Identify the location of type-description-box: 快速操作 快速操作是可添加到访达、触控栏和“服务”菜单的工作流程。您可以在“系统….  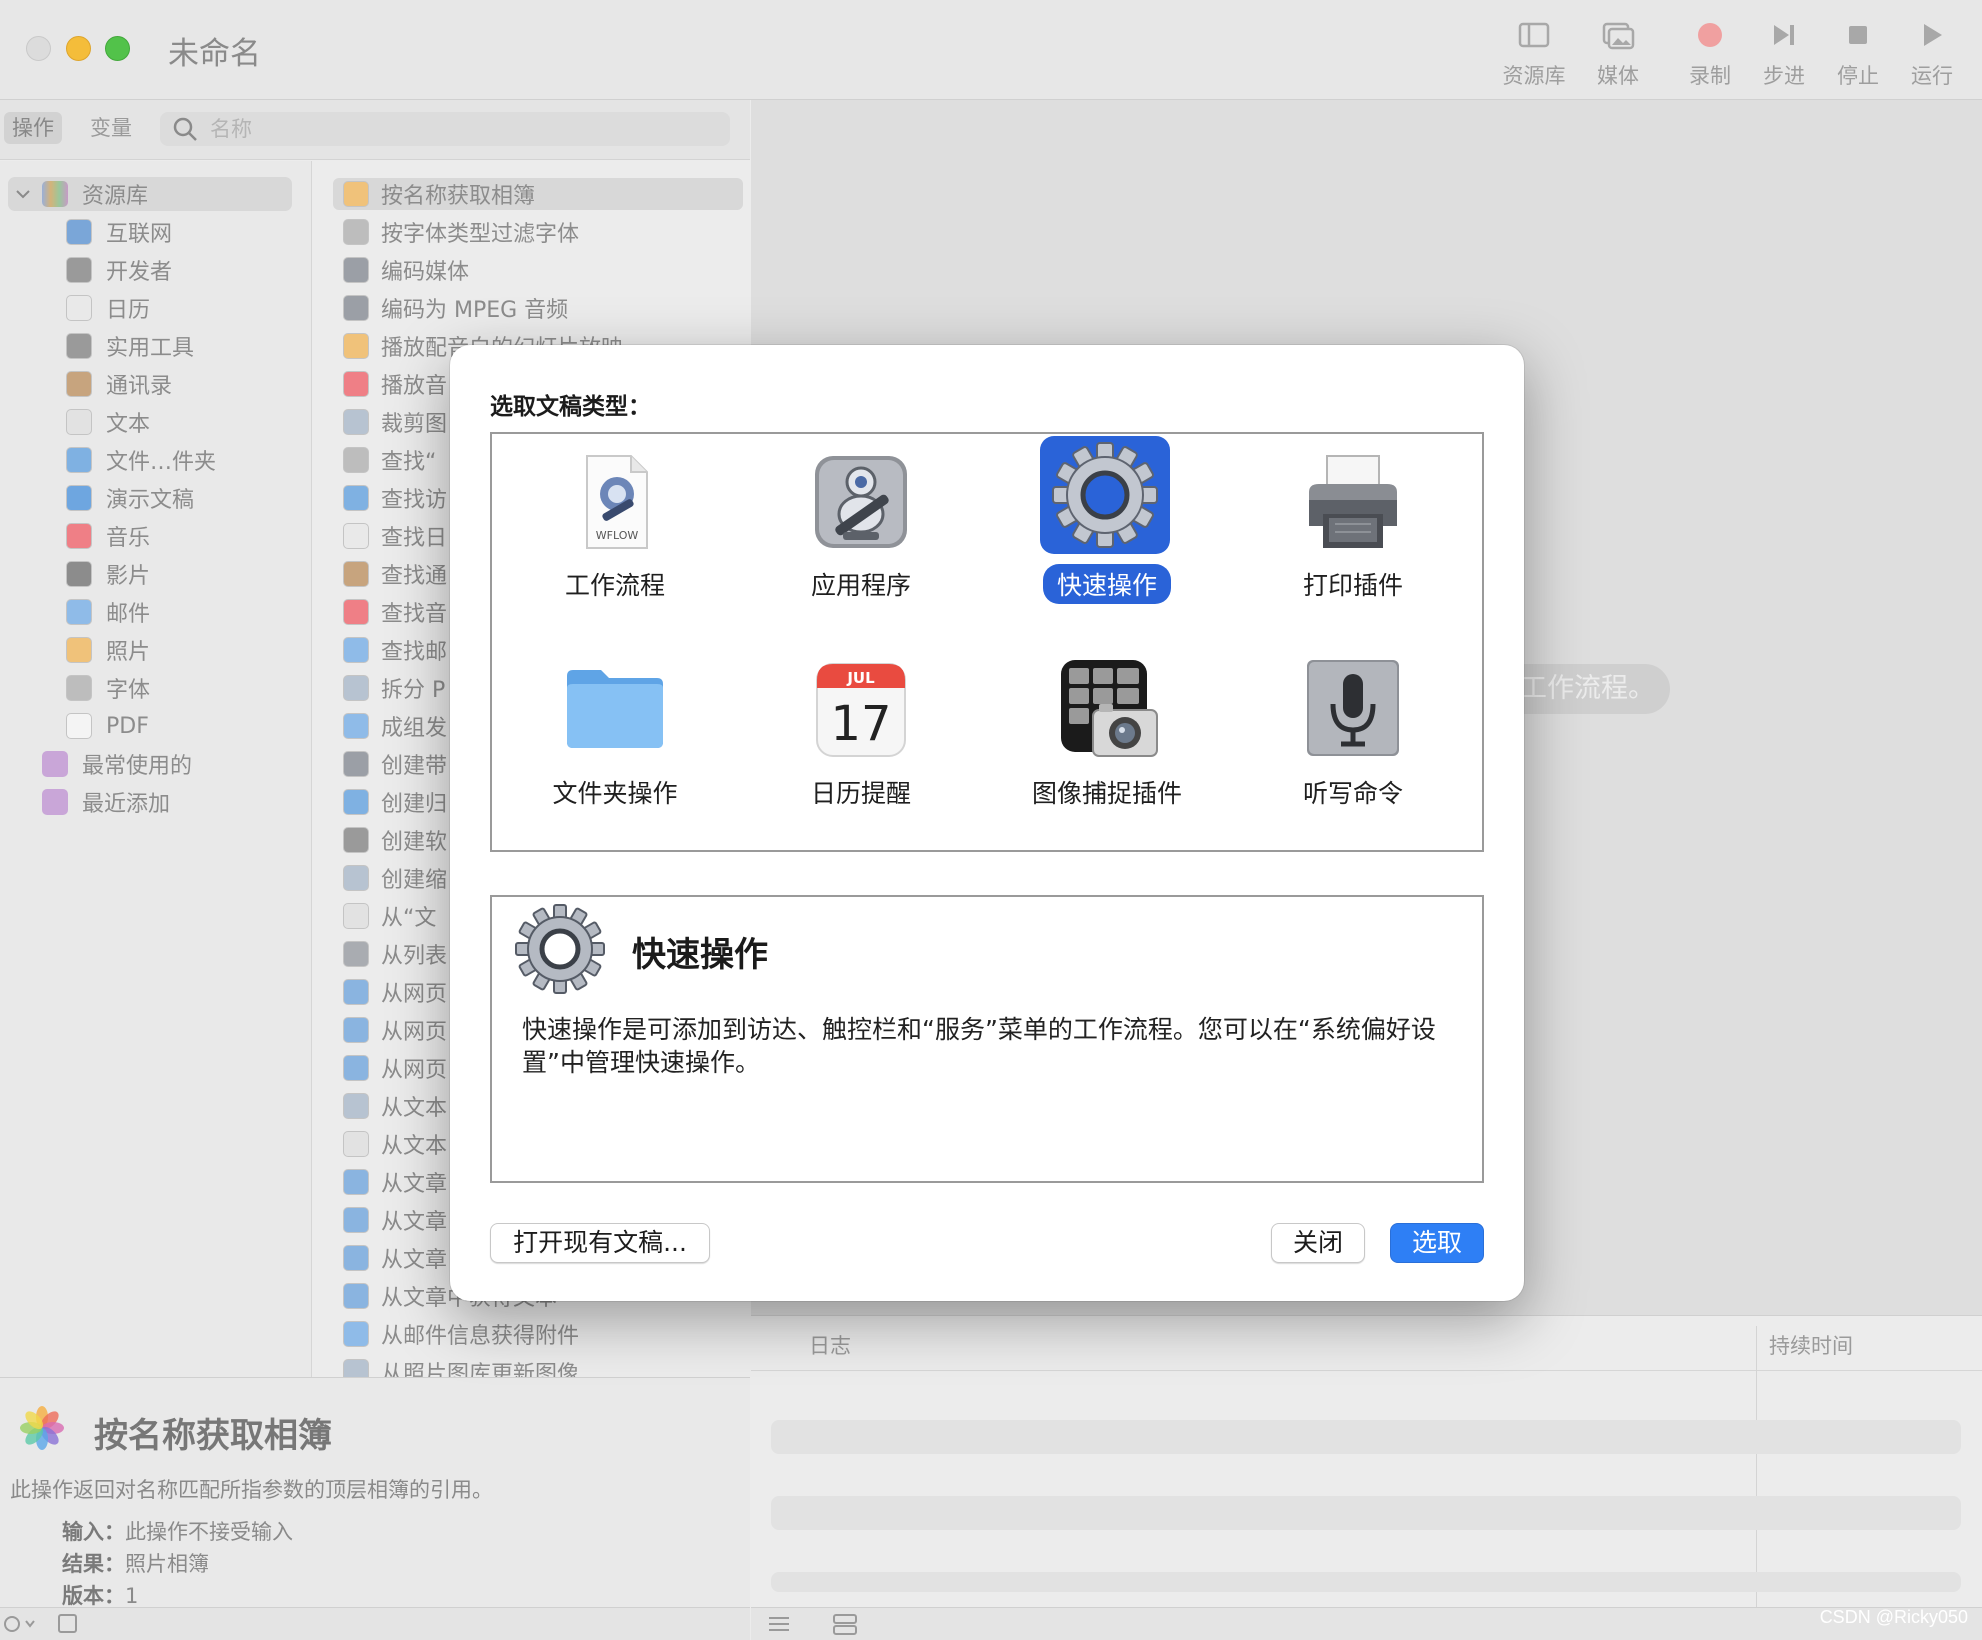
(987, 1039).